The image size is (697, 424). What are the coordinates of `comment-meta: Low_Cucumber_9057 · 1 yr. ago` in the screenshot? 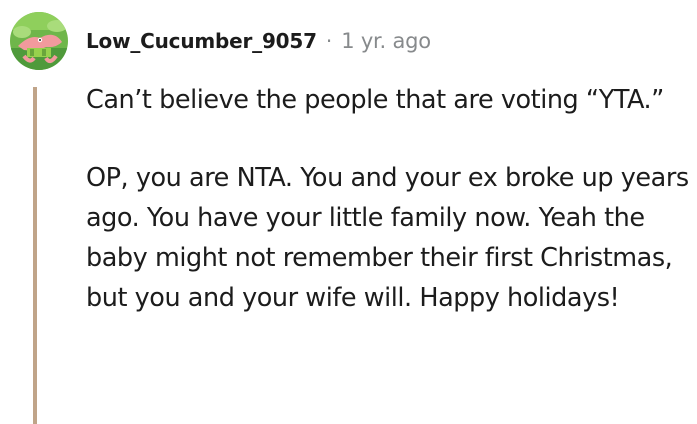 It's located at (258, 41).